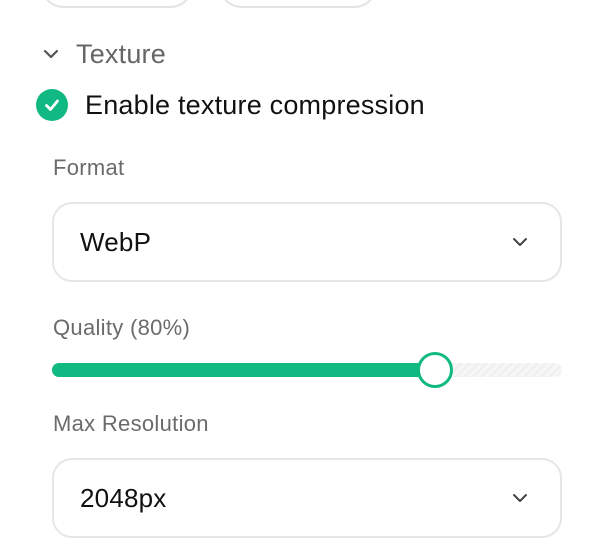  I want to click on texture-section-header: Texture, so click(103, 54).